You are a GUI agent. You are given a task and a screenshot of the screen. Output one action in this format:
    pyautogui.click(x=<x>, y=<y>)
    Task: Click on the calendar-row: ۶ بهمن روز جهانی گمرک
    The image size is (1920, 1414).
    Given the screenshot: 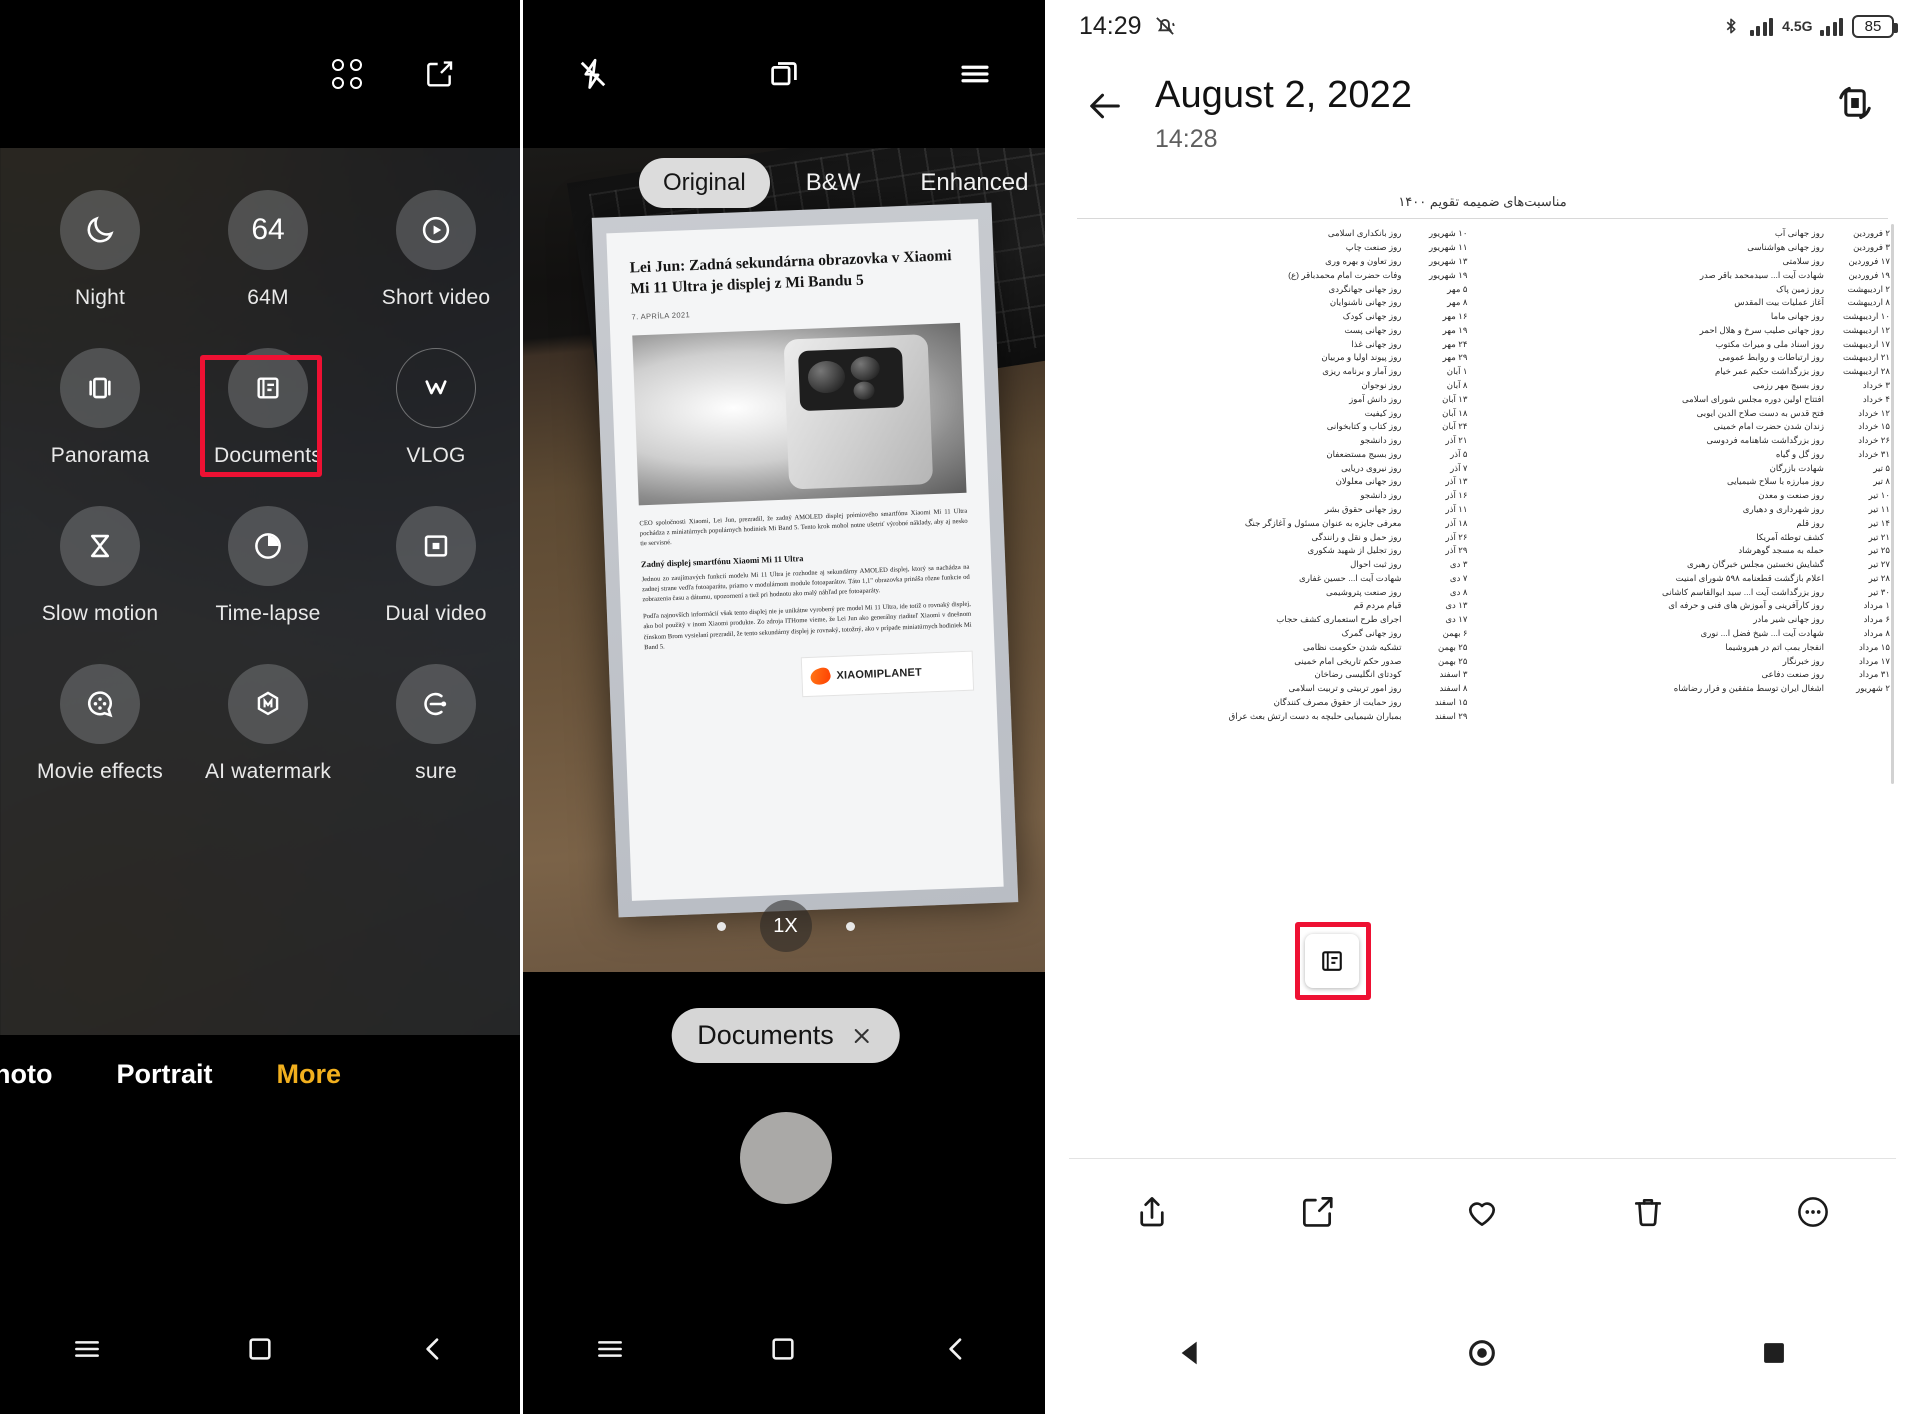 What is the action you would take?
    pyautogui.click(x=1271, y=634)
    